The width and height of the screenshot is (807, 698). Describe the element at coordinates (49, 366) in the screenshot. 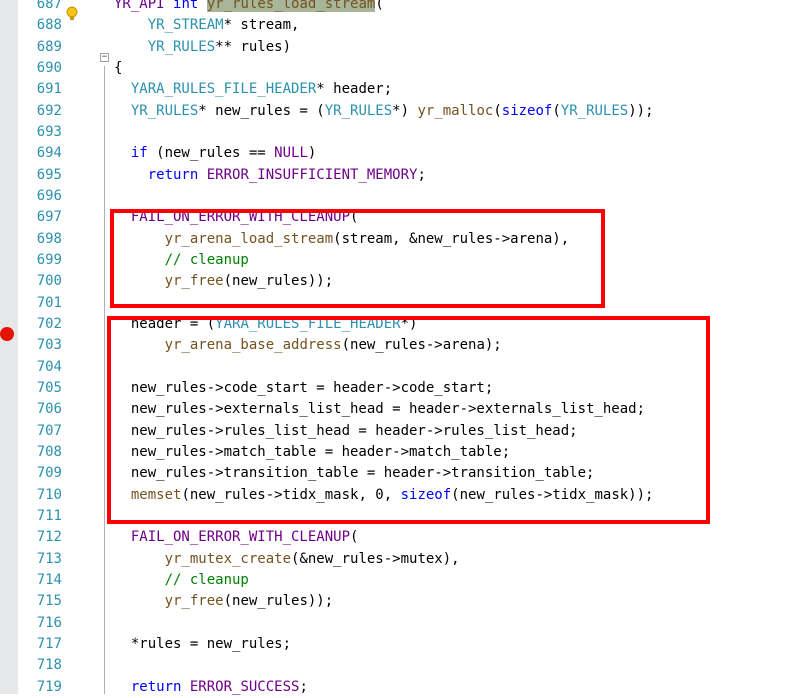

I see `line-number: 704` at that location.